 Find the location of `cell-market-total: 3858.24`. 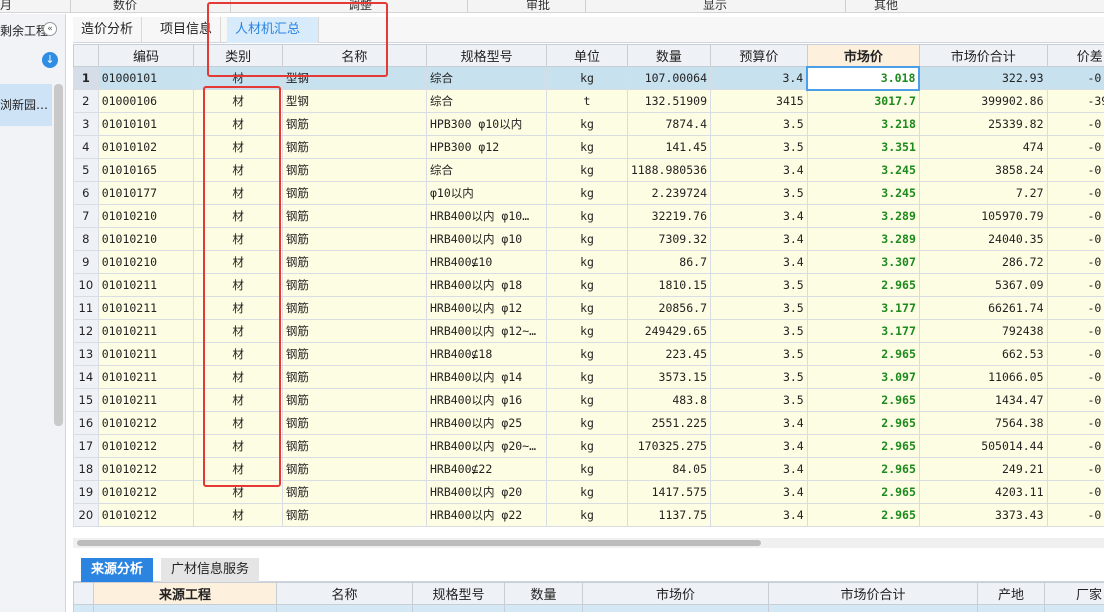

cell-market-total: 3858.24 is located at coordinates (983, 170).